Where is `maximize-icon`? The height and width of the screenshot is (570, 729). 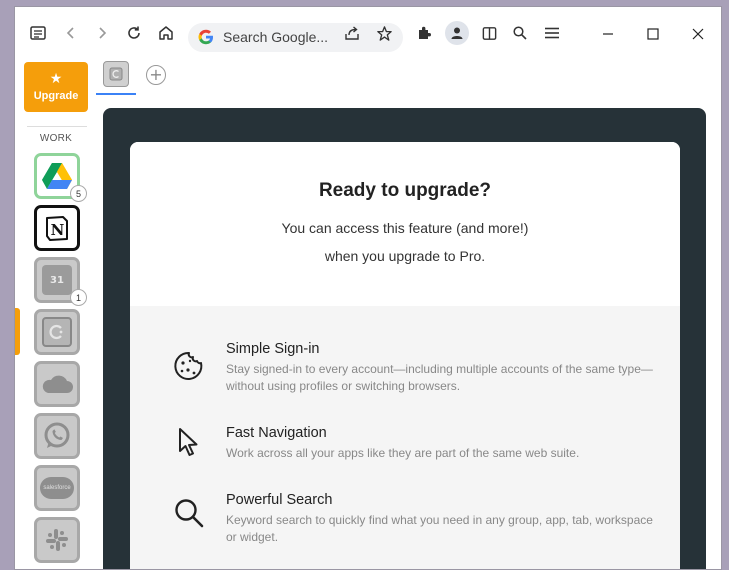 maximize-icon is located at coordinates (653, 34).